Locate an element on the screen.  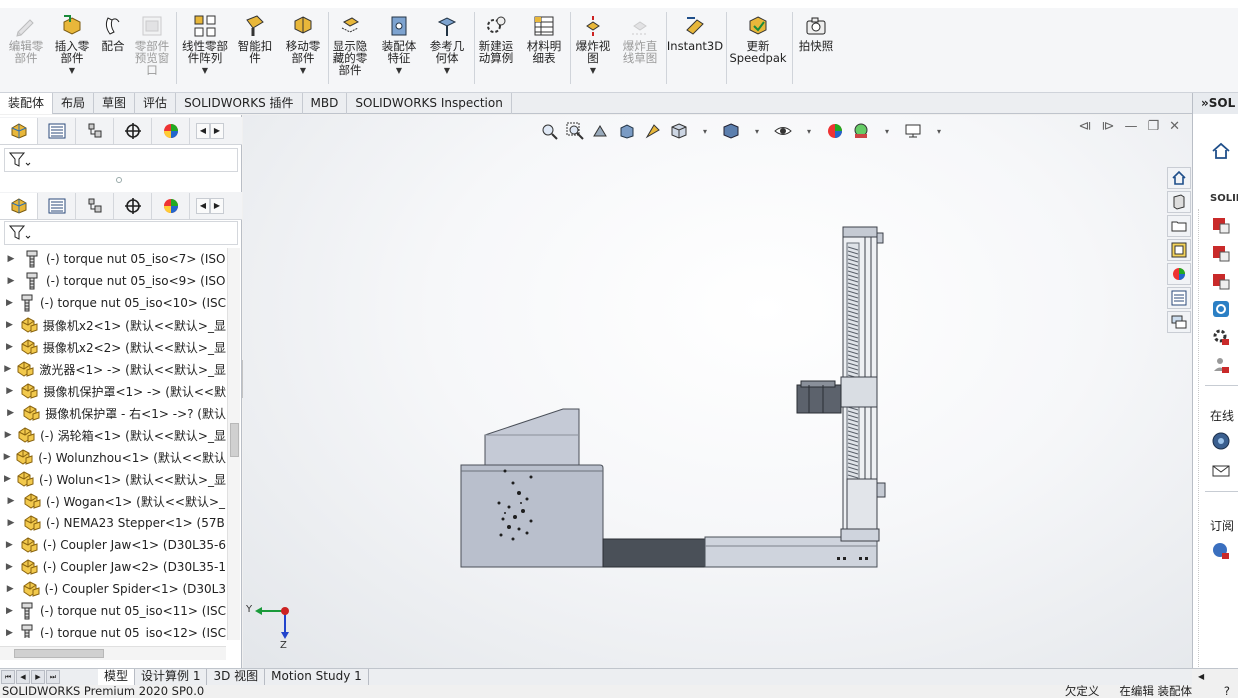
tree-node: ▶ 摄像机保护罩 - 右<1> ->? (默认 is located at coordinates (113, 413).